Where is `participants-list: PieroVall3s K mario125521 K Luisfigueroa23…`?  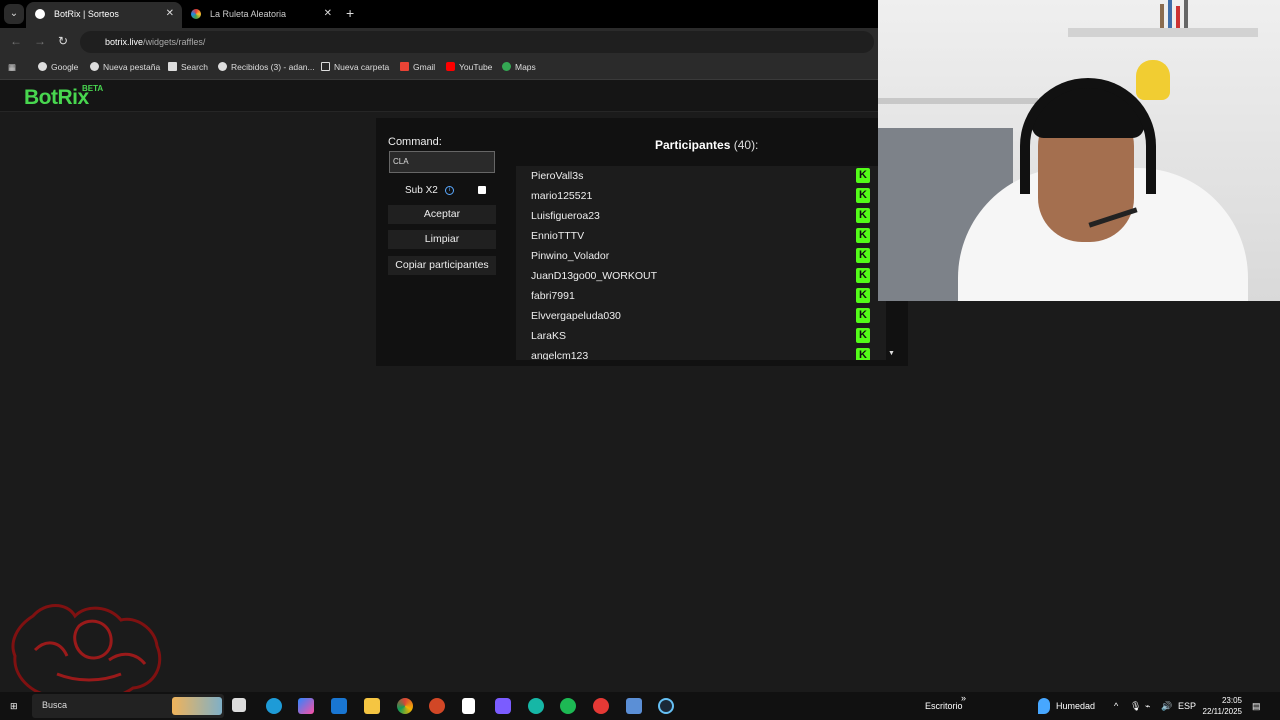 participants-list: PieroVall3s K mario125521 K Luisfigueroa23… is located at coordinates (701, 263).